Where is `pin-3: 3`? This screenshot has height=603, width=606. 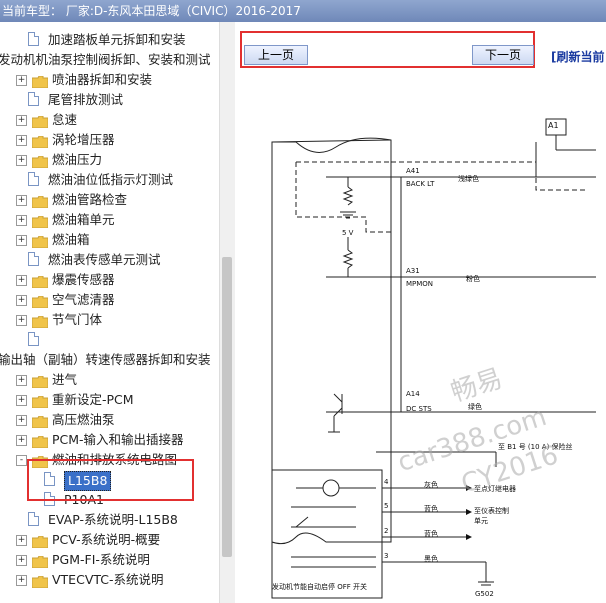
pin-3: 3 is located at coordinates (386, 556).